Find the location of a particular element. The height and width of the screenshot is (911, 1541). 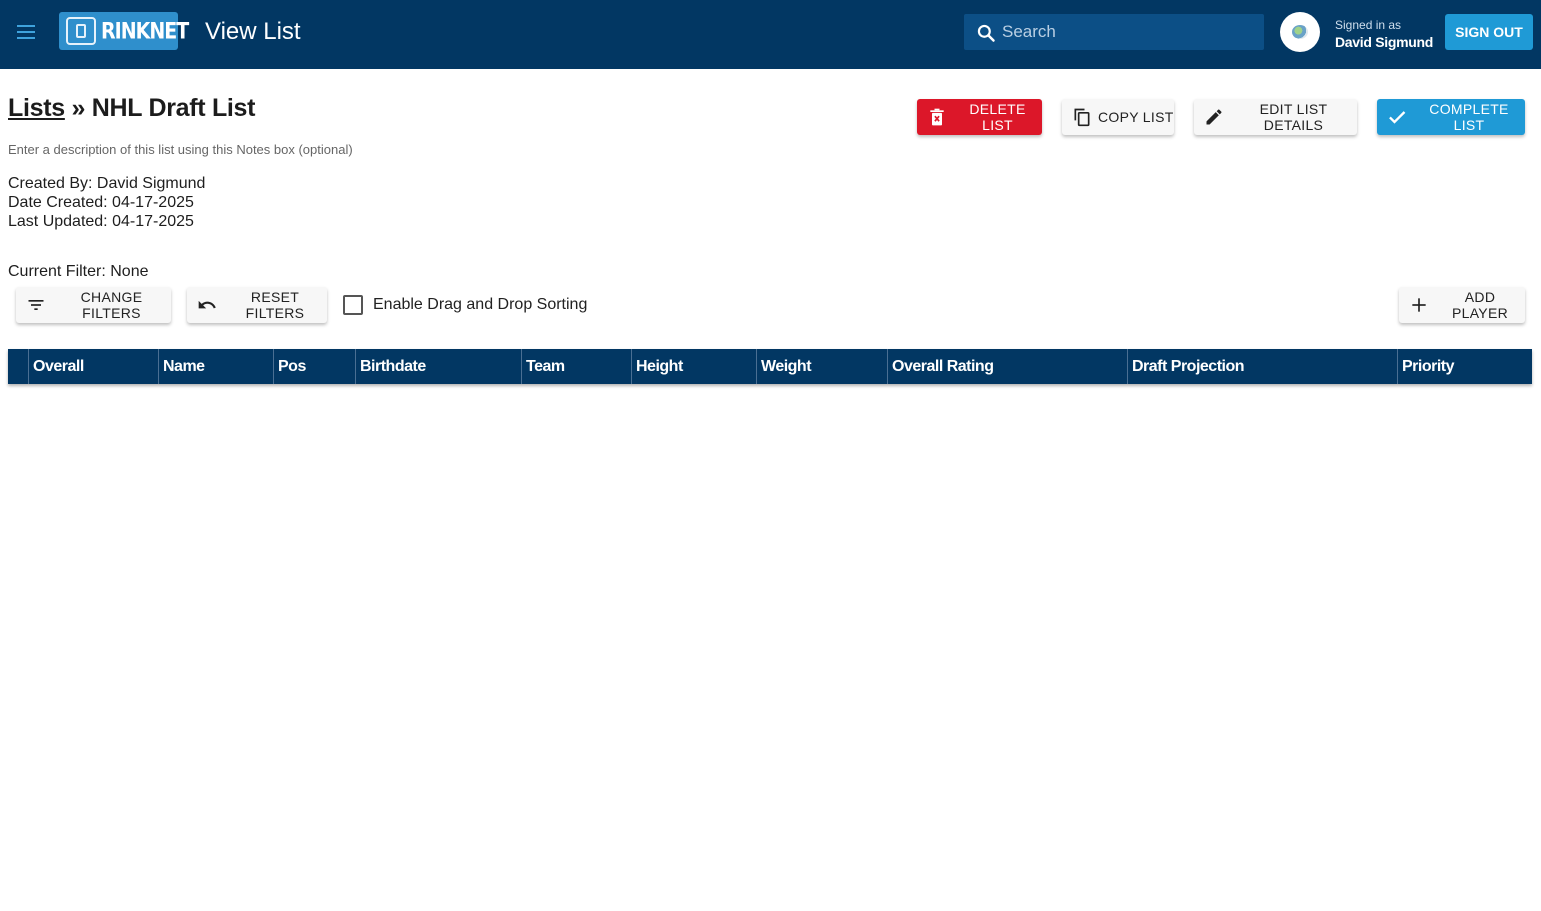

user-name: David Sigmund is located at coordinates (1384, 42).